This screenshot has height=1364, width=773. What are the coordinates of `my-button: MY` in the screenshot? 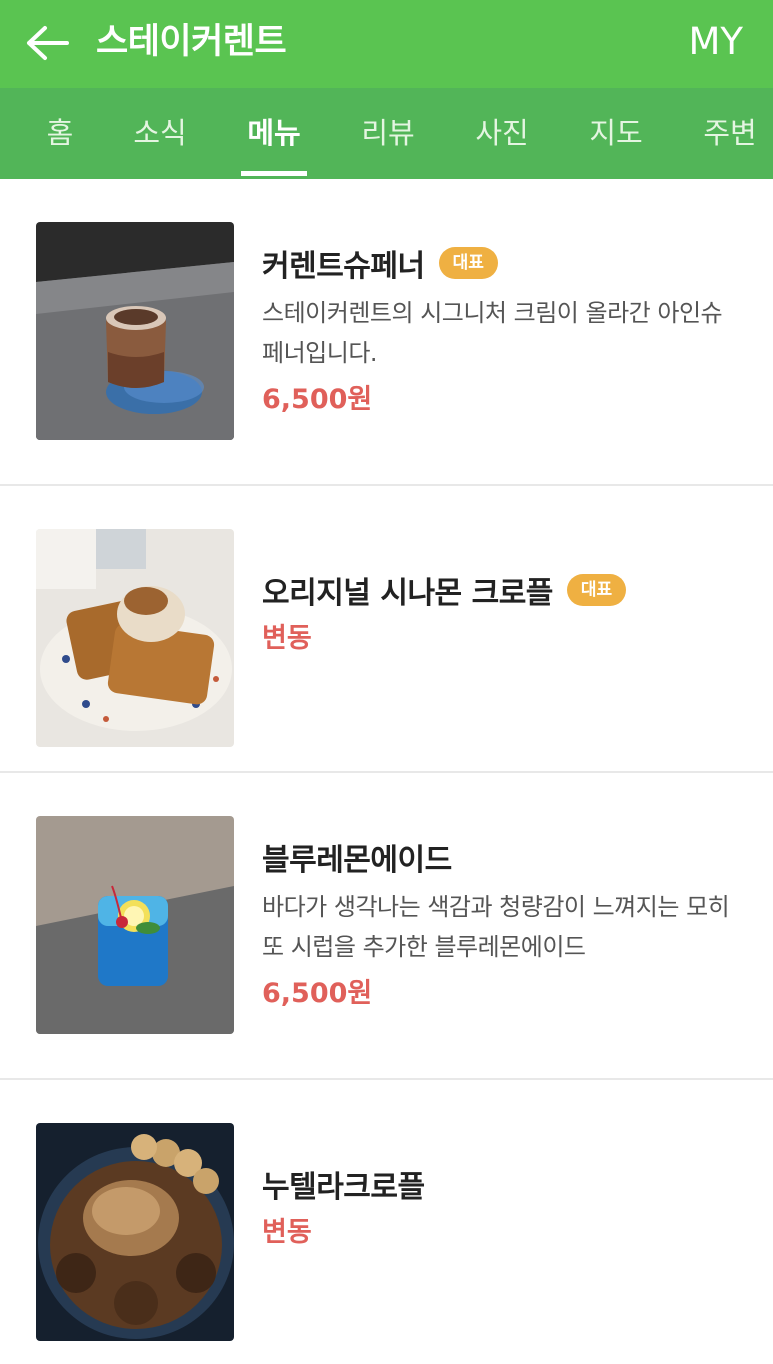 It's located at (715, 42).